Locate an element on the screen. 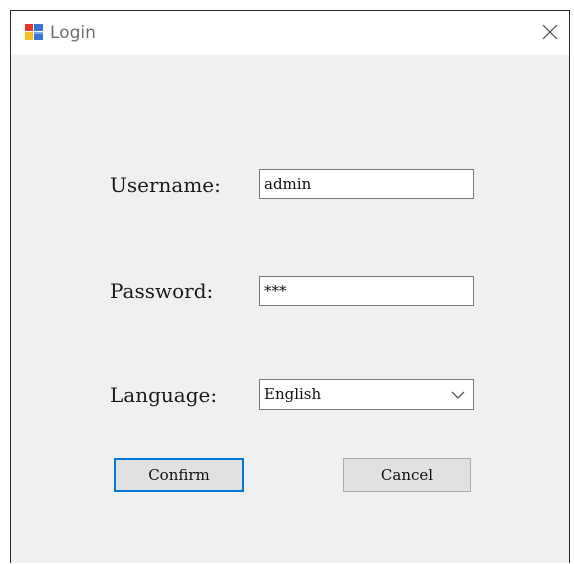 The height and width of the screenshot is (564, 574). close-button is located at coordinates (550, 32).